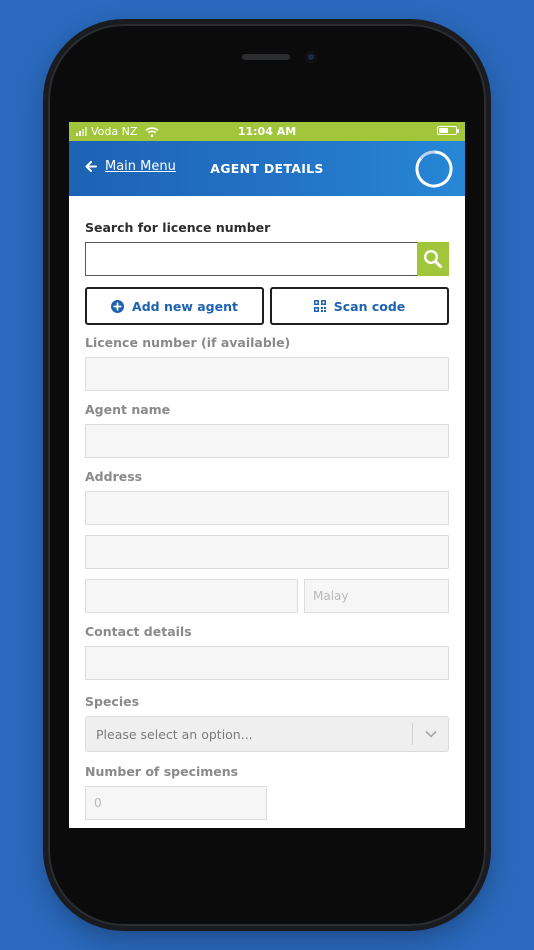  I want to click on address-country-placeholder: Malay, so click(331, 596).